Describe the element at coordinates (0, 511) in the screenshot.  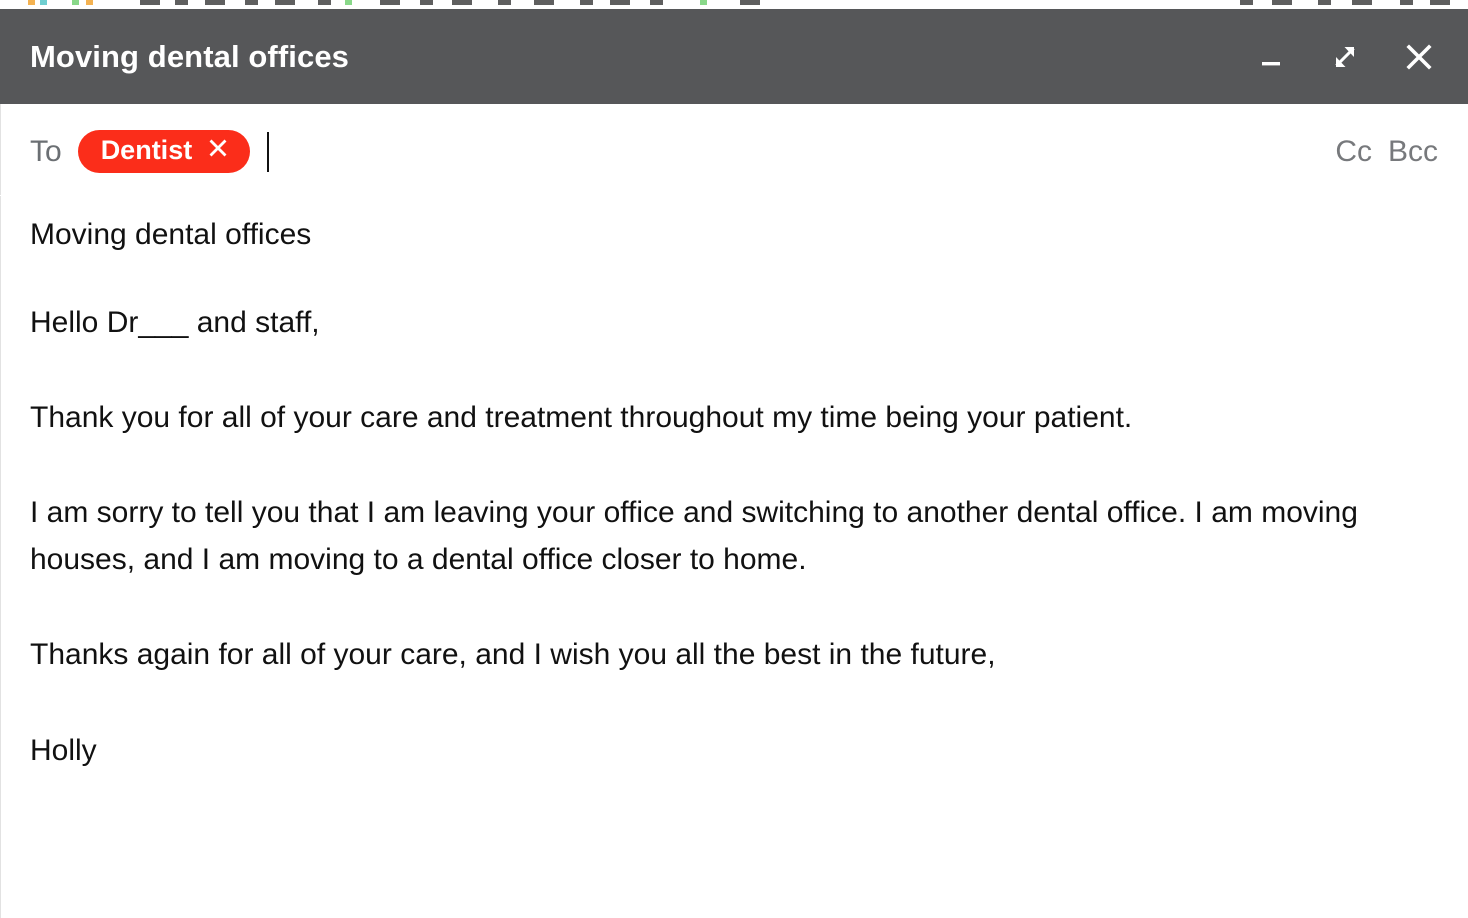
I see `window-left-border` at that location.